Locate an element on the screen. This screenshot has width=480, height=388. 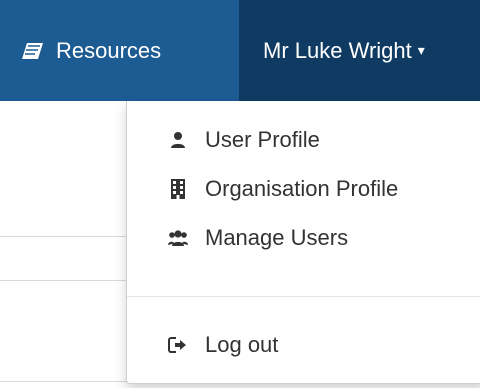
menu-item-user-profile-label: User Profile is located at coordinates (262, 139).